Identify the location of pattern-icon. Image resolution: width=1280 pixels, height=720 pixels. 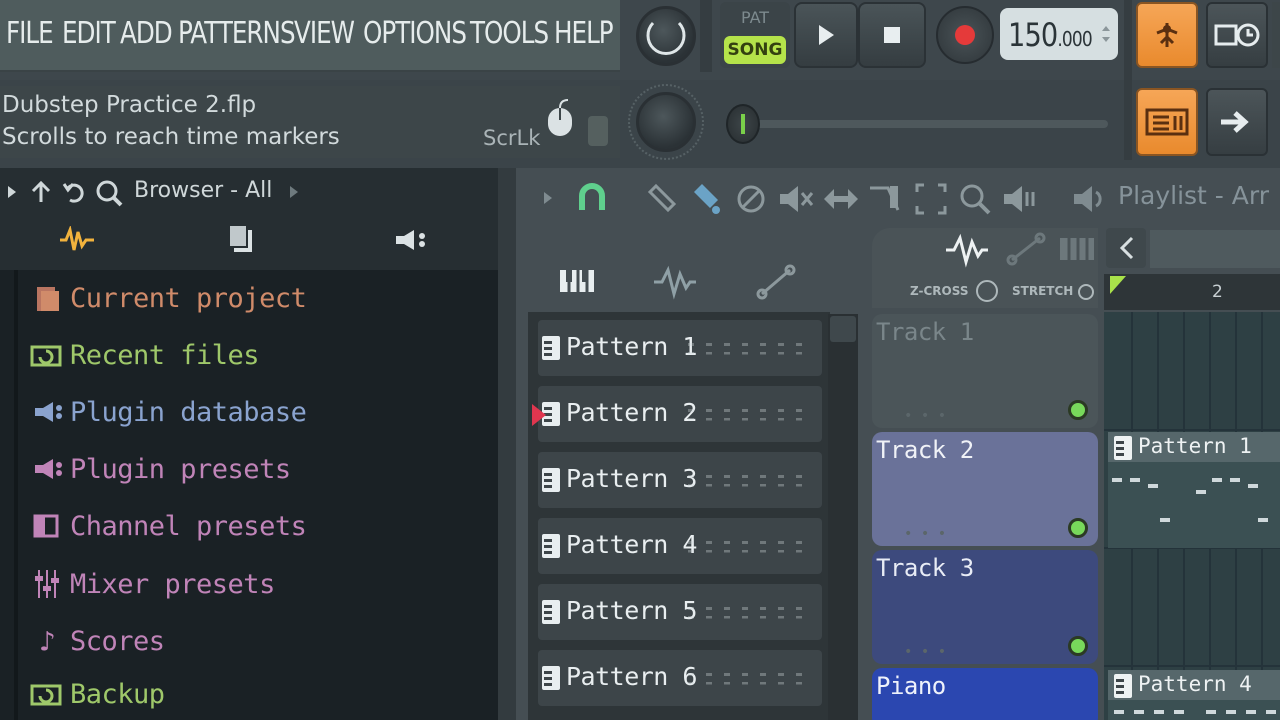
(551, 480).